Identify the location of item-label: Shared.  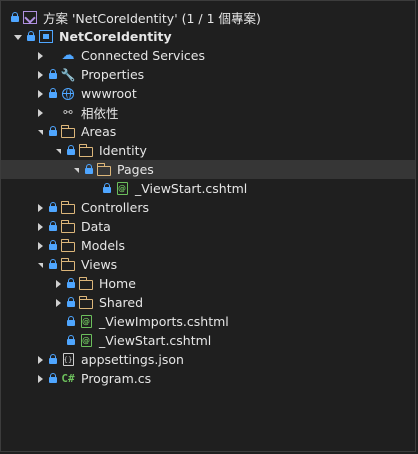
(121, 302).